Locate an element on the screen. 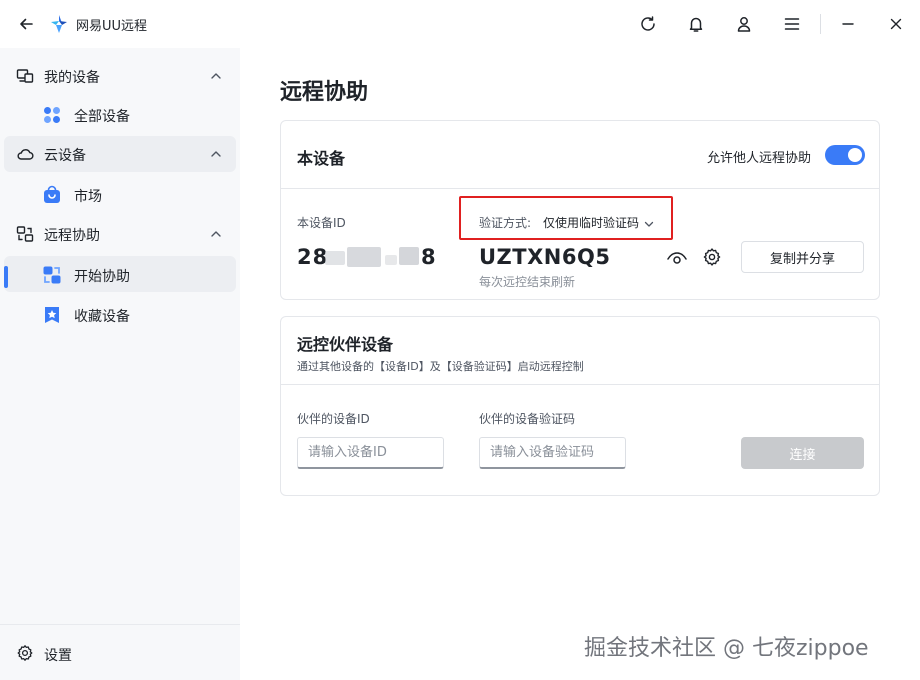  sidebar-item-all-devices: 全部设备 is located at coordinates (120, 114).